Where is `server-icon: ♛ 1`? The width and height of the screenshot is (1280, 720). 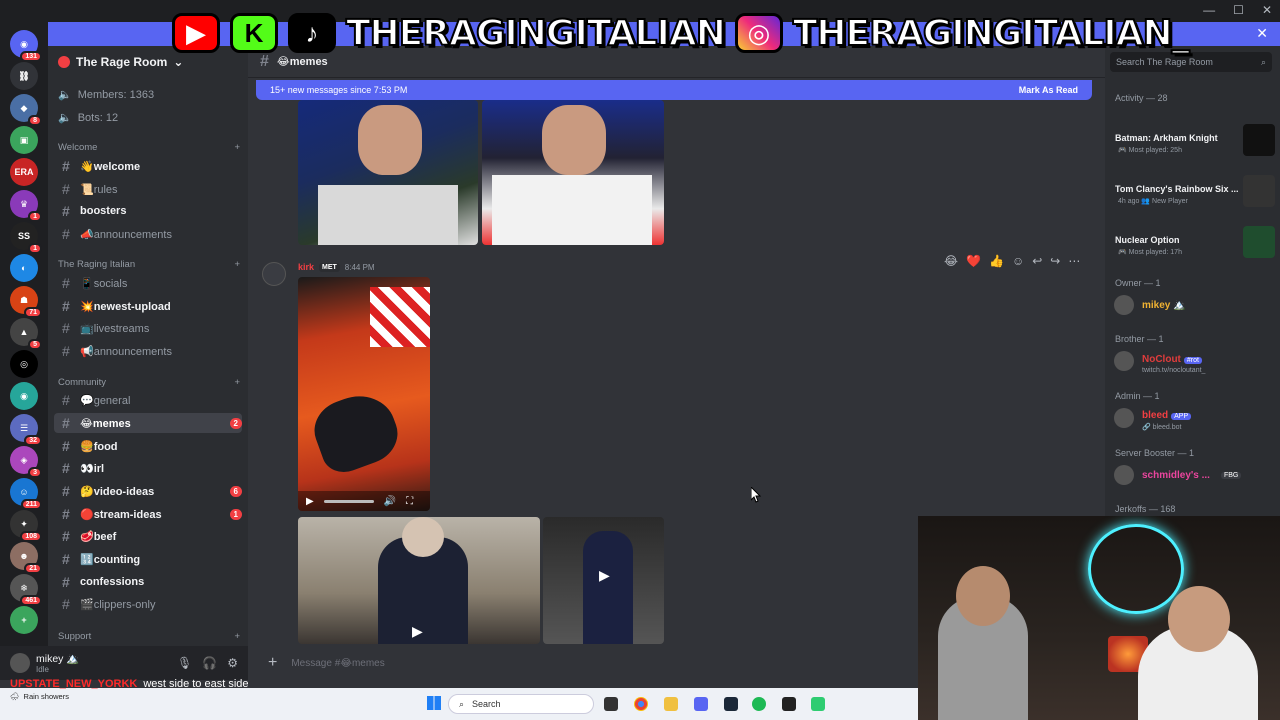
server-icon: ♛ 1 is located at coordinates (26, 206).